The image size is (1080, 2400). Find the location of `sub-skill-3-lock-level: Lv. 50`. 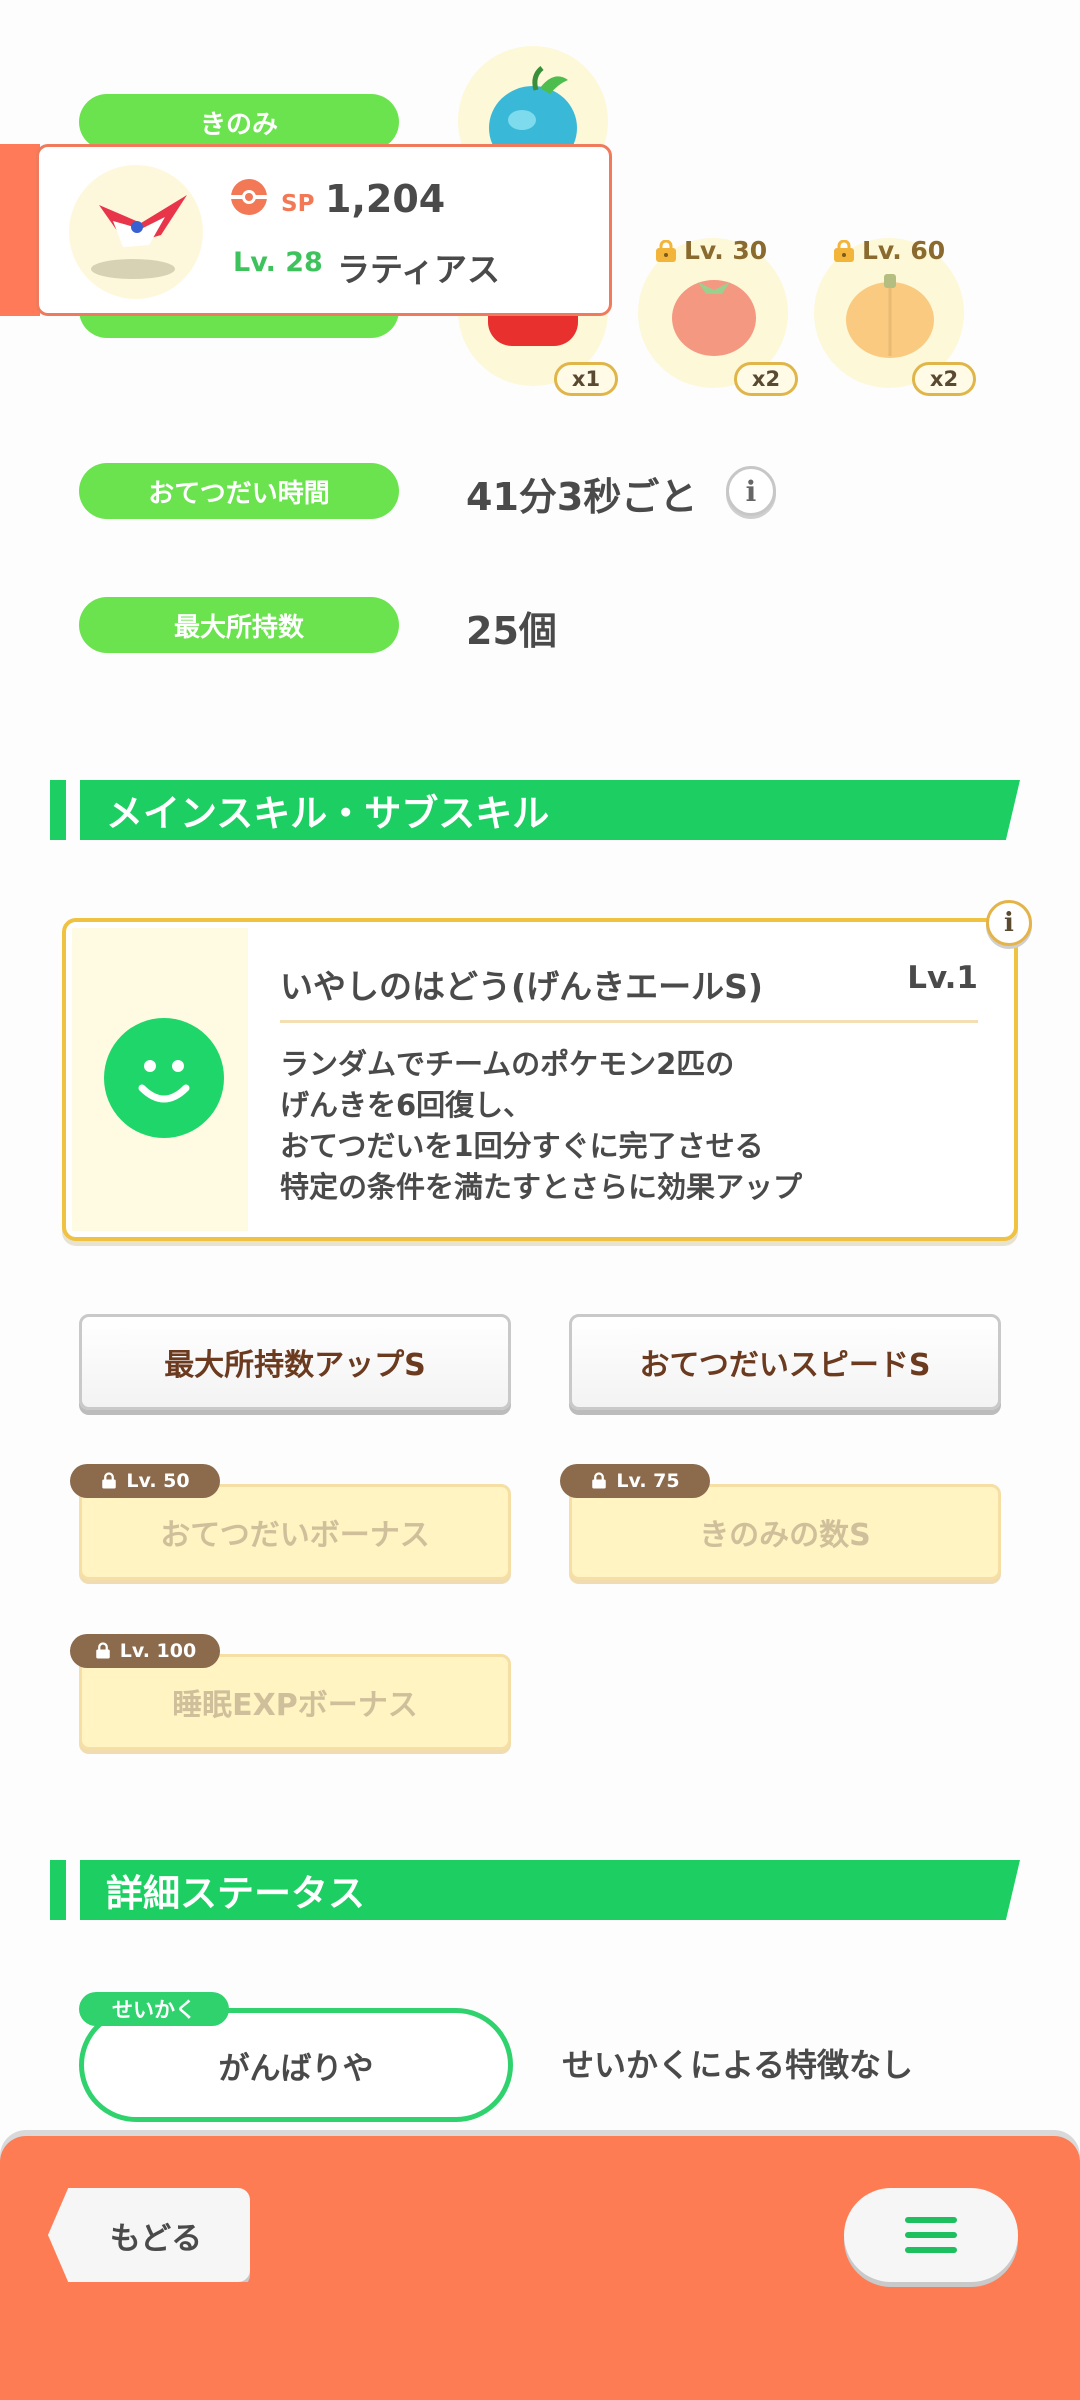

sub-skill-3-lock-level: Lv. 50 is located at coordinates (158, 1481).